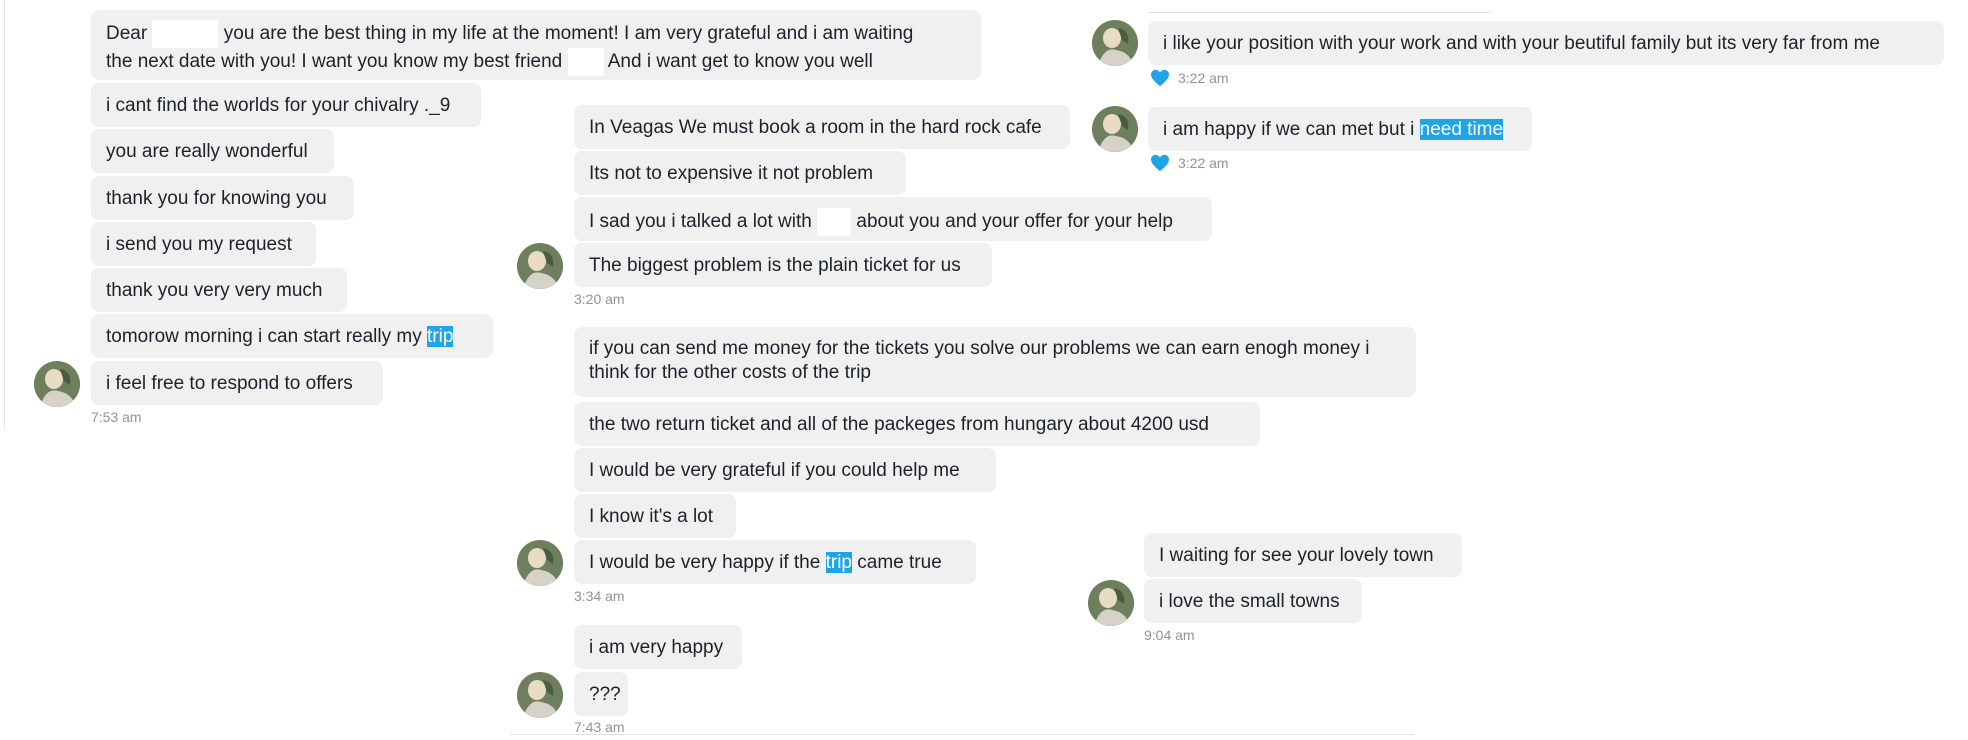 Image resolution: width=1968 pixels, height=740 pixels. I want to click on message-bubble: i love the small towns, so click(1253, 601).